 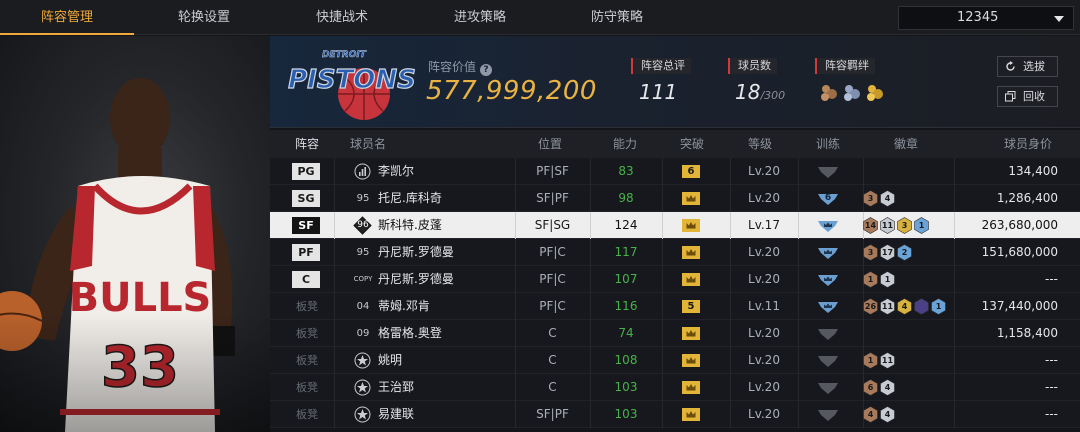 What do you see at coordinates (486, 70) in the screenshot?
I see `help-icon: ?` at bounding box center [486, 70].